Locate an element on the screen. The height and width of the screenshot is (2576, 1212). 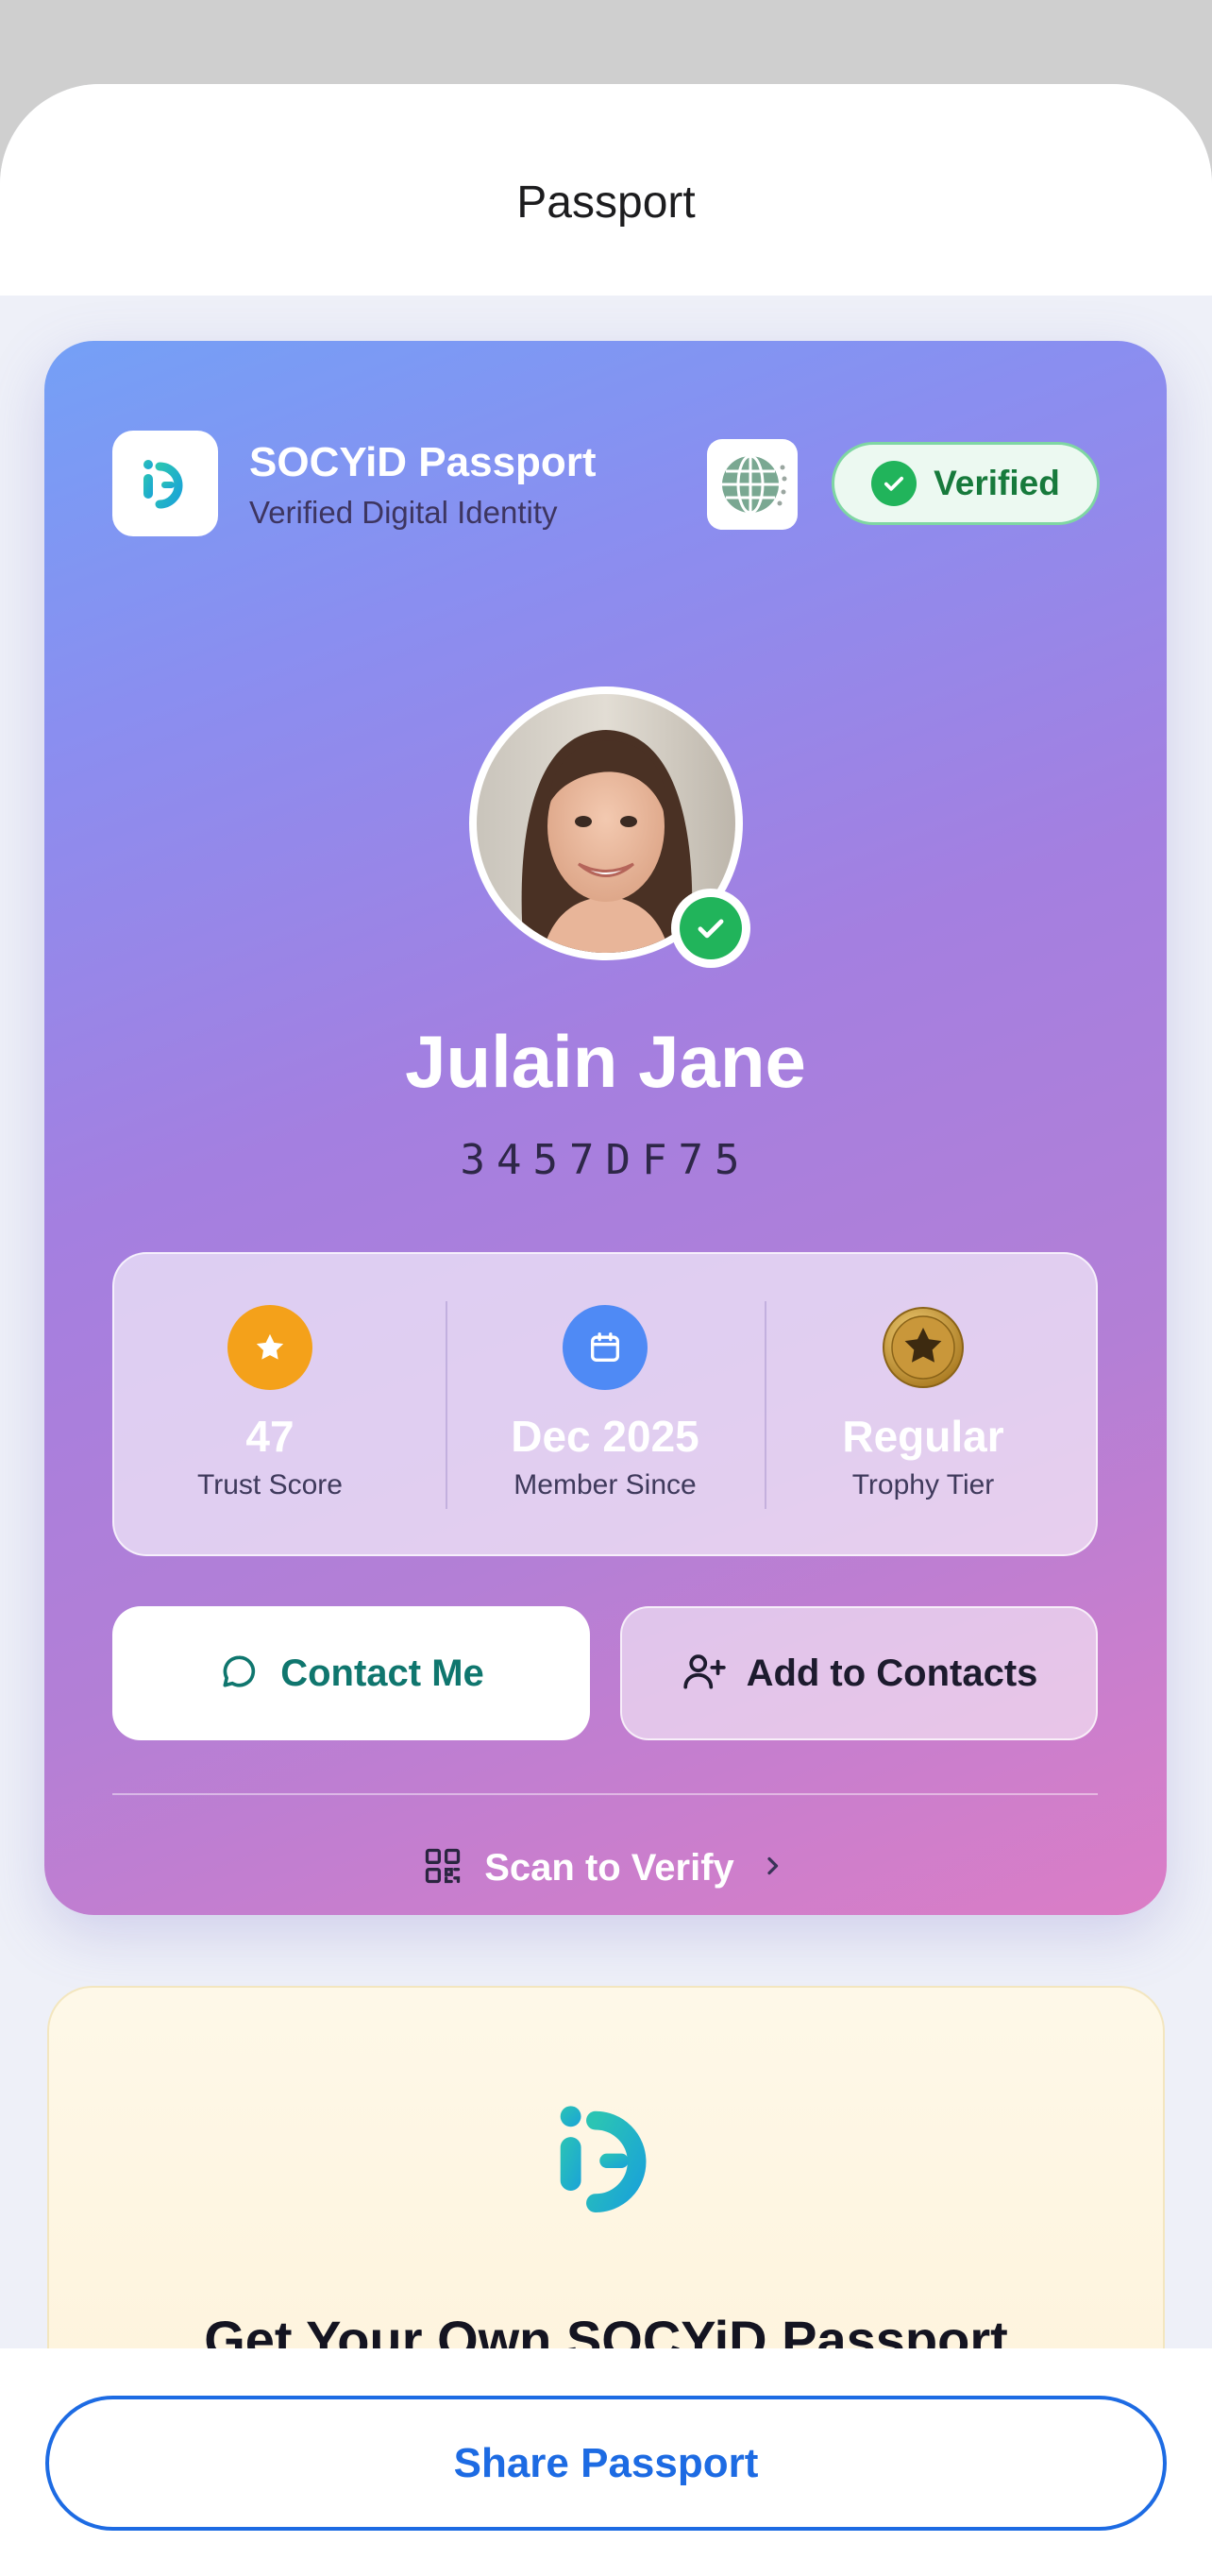
share-passport-button: Share Passport is located at coordinates (606, 2463).